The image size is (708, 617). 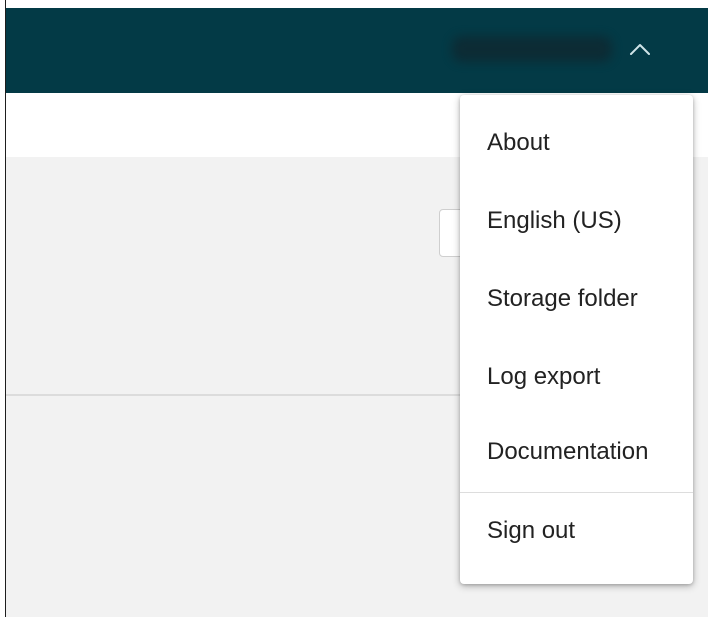 What do you see at coordinates (544, 376) in the screenshot?
I see `menu-item-label: Log export` at bounding box center [544, 376].